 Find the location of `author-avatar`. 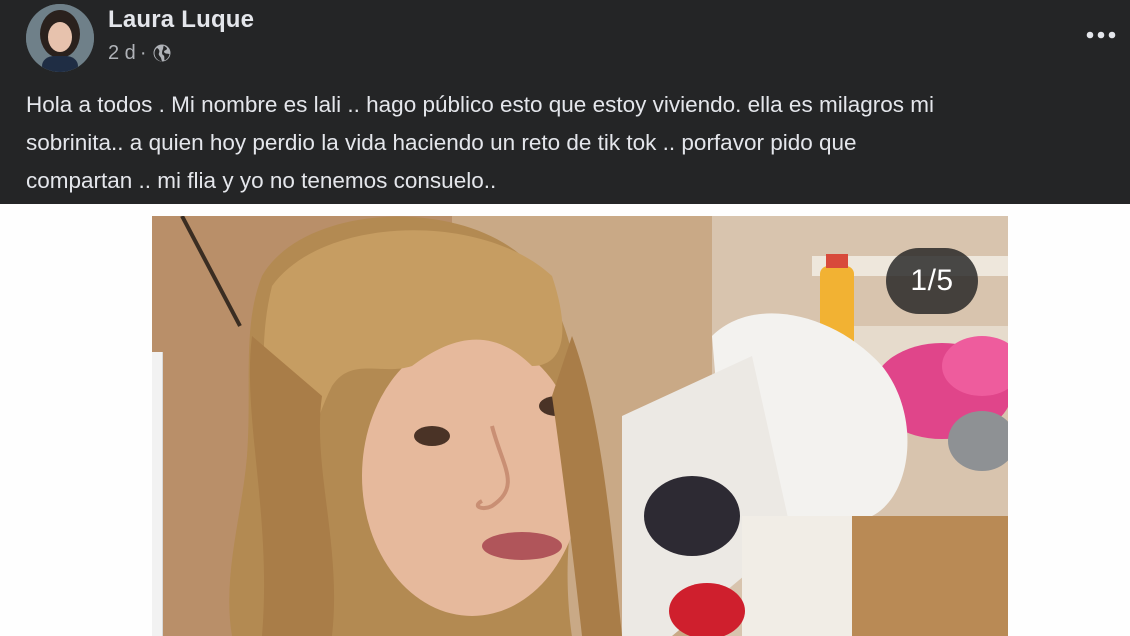

author-avatar is located at coordinates (60, 38).